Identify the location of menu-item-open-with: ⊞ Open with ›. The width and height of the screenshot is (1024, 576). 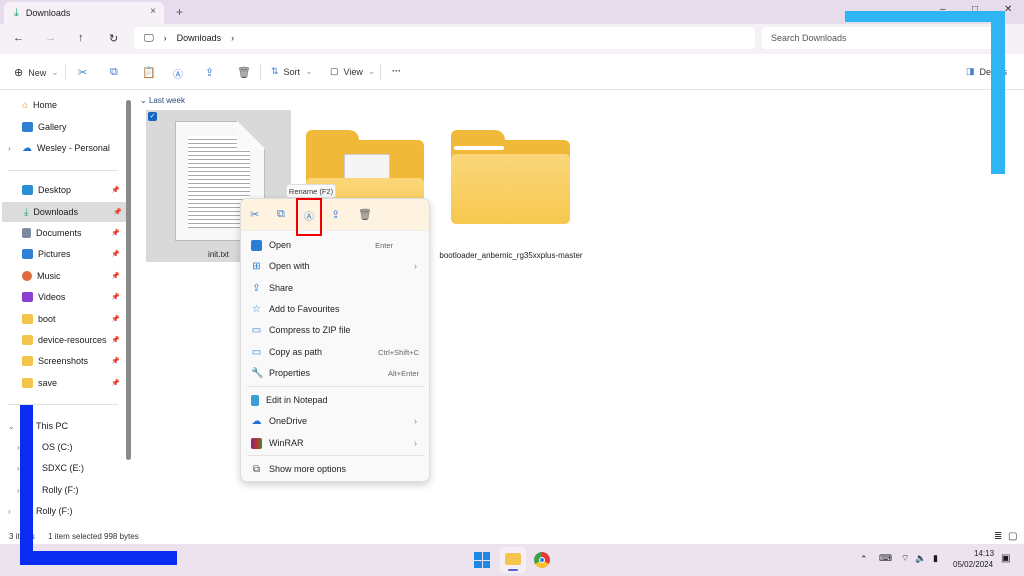
(335, 266).